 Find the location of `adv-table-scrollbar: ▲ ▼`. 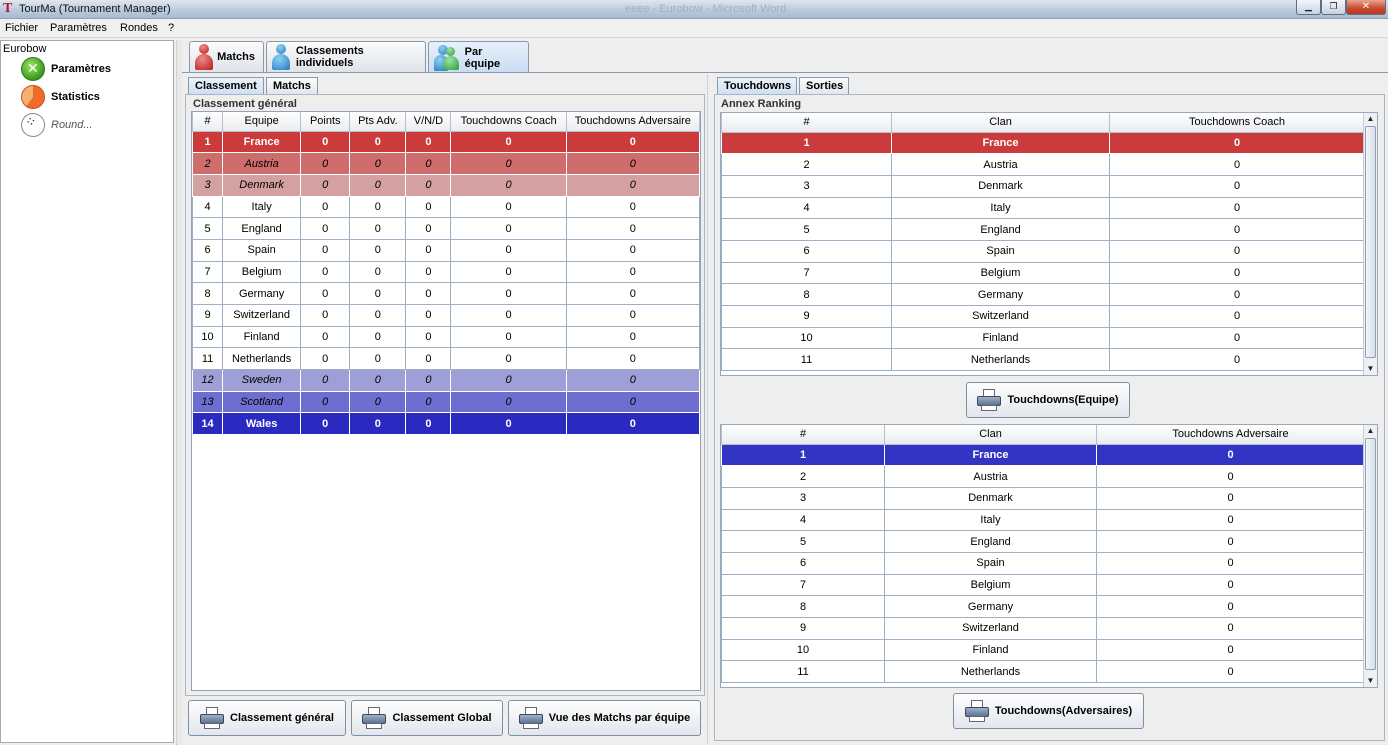

adv-table-scrollbar: ▲ ▼ is located at coordinates (1370, 556).